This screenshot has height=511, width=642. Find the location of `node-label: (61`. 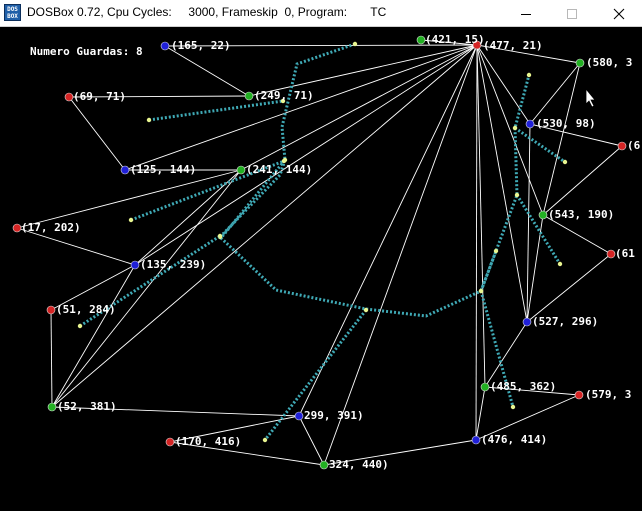

node-label: (61 is located at coordinates (625, 253).